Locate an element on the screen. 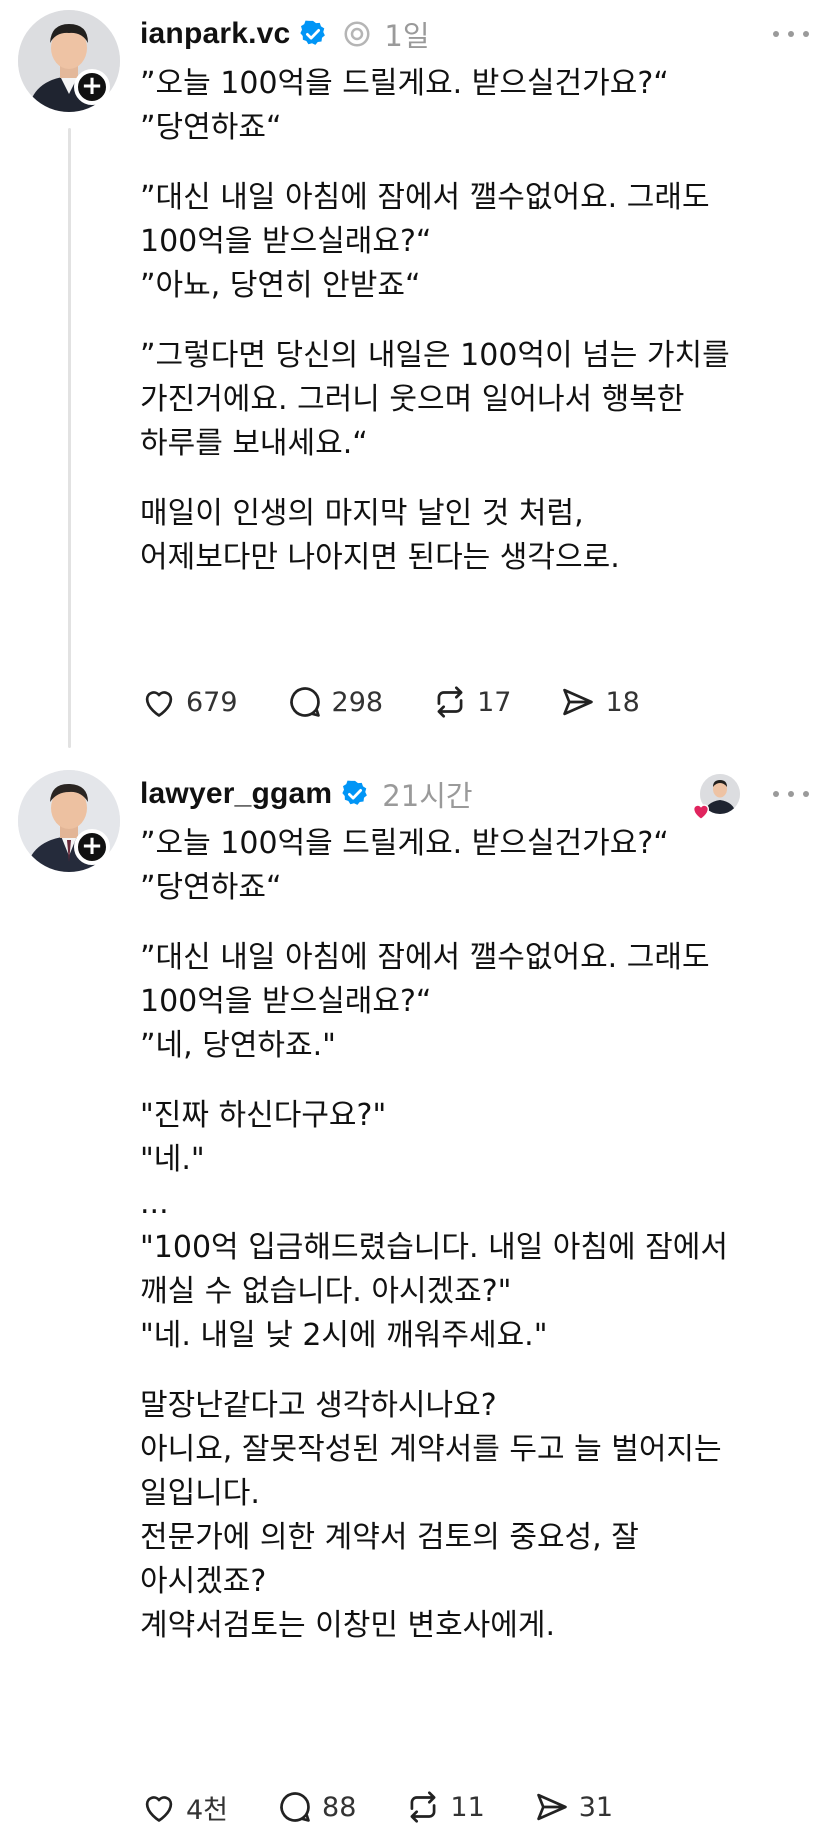 This screenshot has height=1833, width=835. like-count: 679 is located at coordinates (212, 702).